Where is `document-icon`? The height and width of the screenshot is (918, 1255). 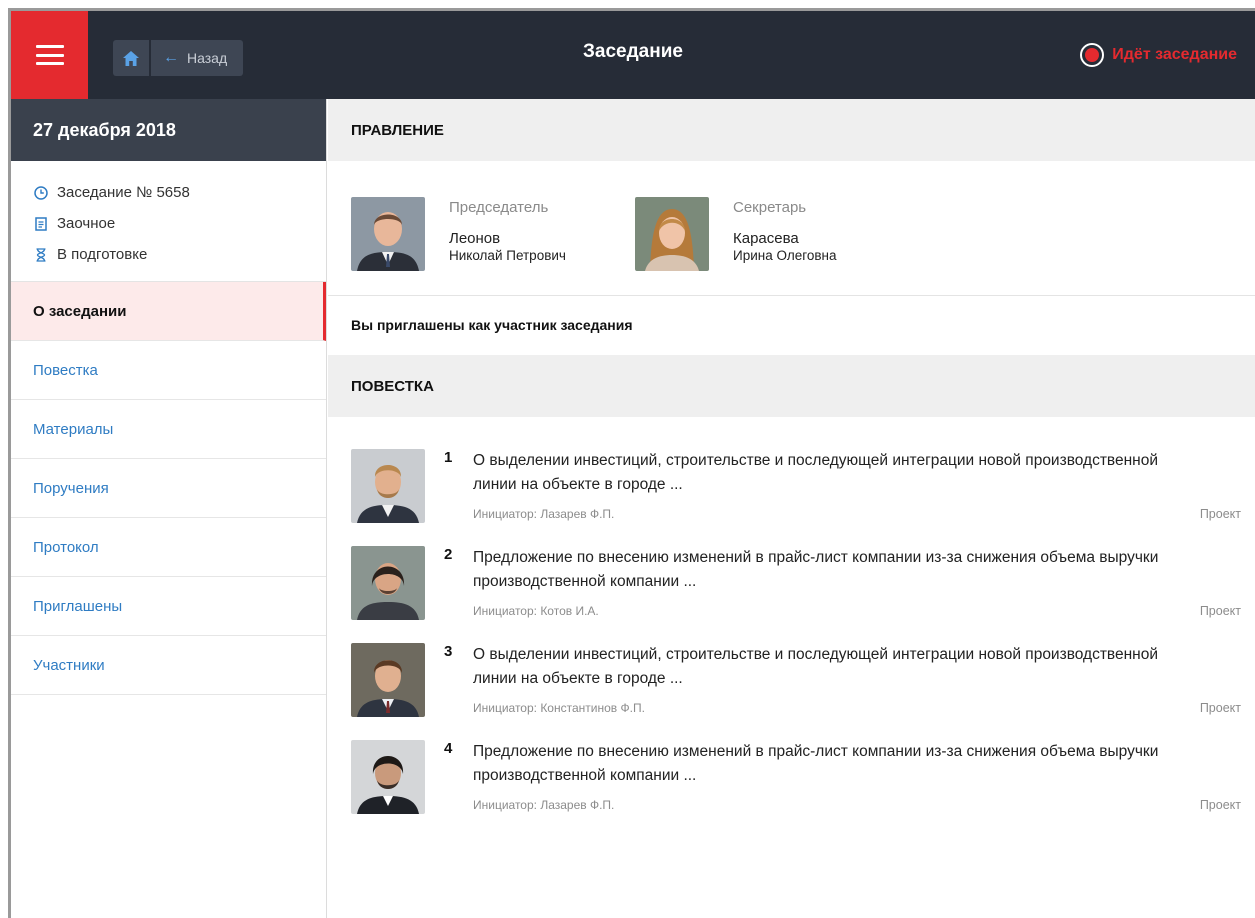
document-icon is located at coordinates (41, 224).